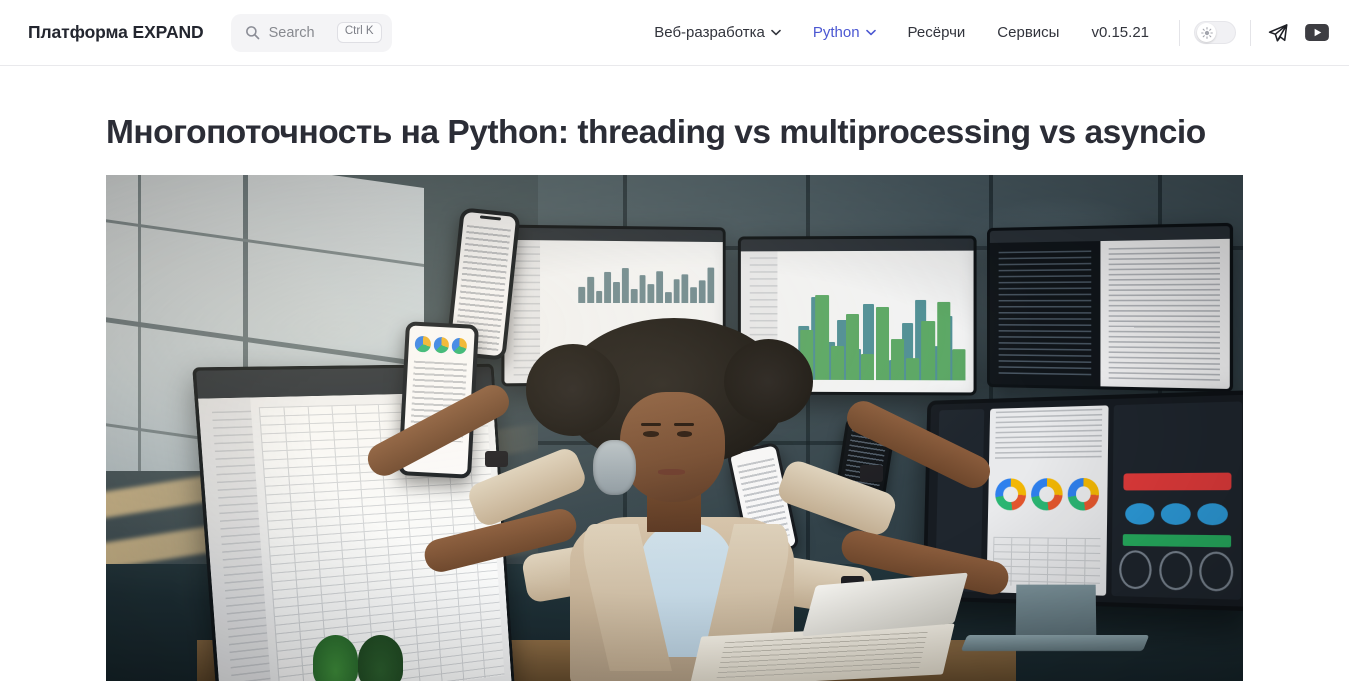  Describe the element at coordinates (490, 218) in the screenshot. I see `phone-notch` at that location.